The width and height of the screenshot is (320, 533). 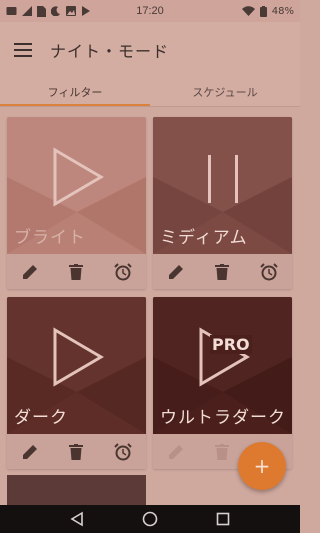 I want to click on filter-card-bright: ブライト, so click(x=76, y=203).